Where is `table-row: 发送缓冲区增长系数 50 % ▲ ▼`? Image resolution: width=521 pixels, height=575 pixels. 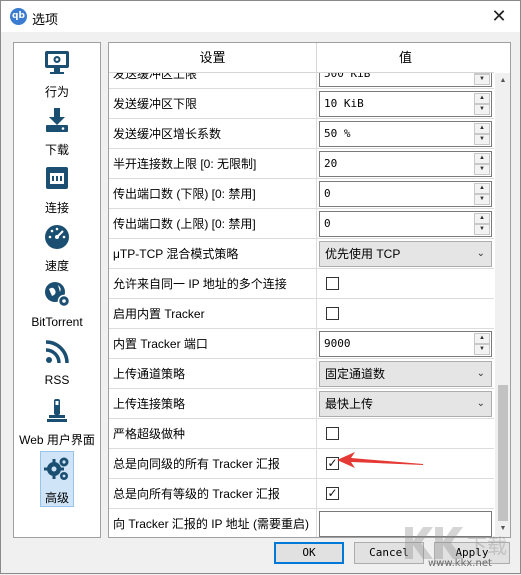 table-row: 发送缓冲区增长系数 50 % ▲ ▼ is located at coordinates (301, 134).